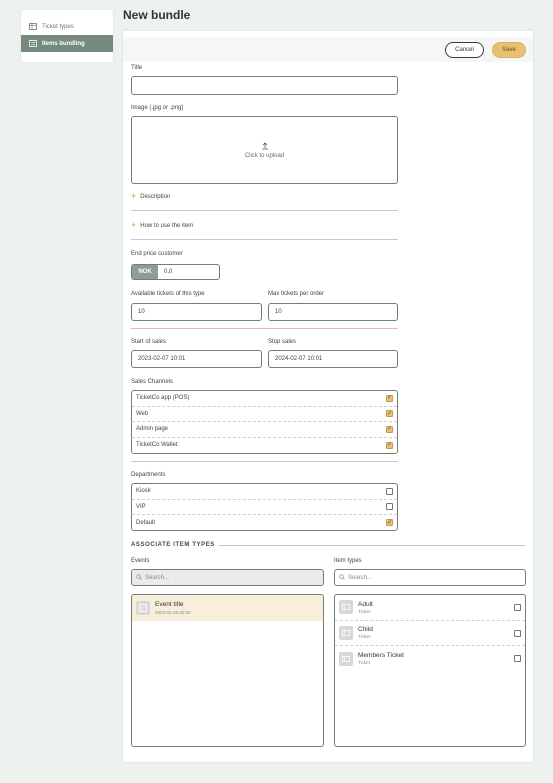 This screenshot has height=783, width=553. I want to click on price-input: 0,0, so click(165, 272).